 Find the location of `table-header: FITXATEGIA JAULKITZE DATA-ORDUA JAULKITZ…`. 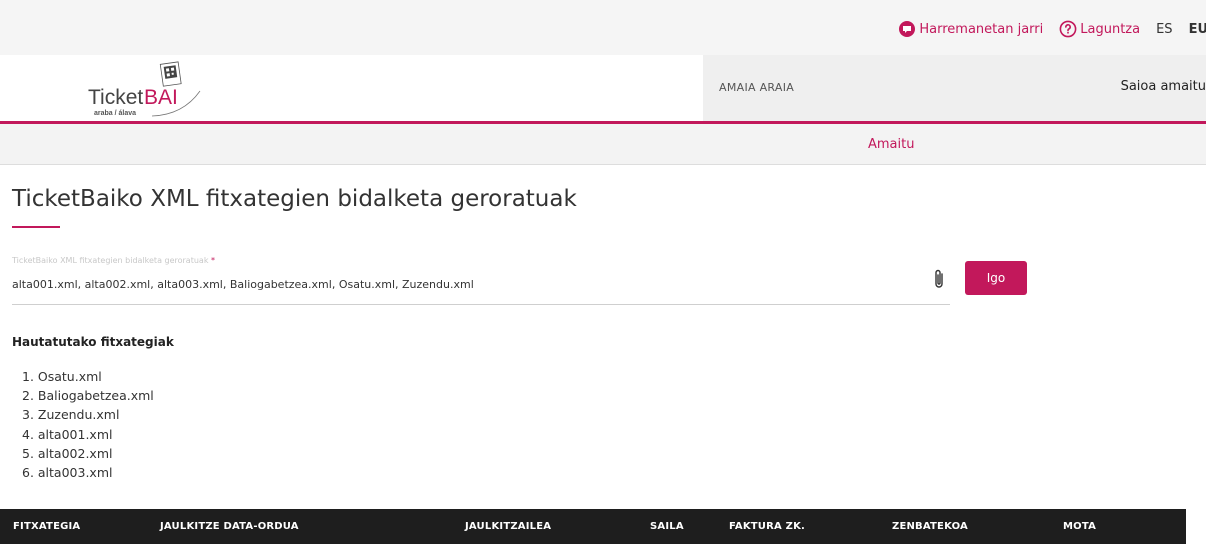

table-header: FITXATEGIA JAULKITZE DATA-ORDUA JAULKITZ… is located at coordinates (593, 526).